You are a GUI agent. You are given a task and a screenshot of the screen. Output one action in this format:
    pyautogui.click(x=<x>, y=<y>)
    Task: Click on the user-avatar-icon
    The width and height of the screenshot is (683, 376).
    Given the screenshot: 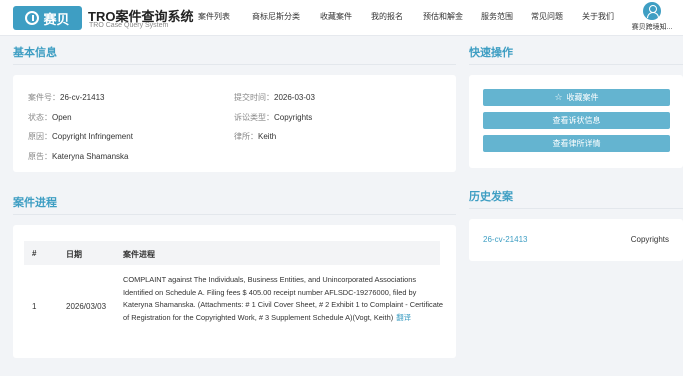 What is the action you would take?
    pyautogui.click(x=652, y=11)
    